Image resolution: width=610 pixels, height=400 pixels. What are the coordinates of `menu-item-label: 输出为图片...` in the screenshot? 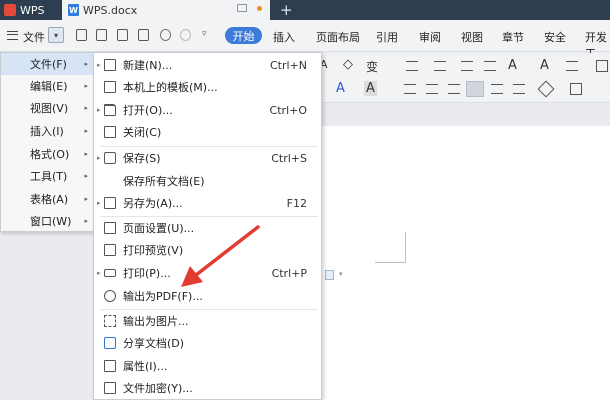 It's located at (156, 321).